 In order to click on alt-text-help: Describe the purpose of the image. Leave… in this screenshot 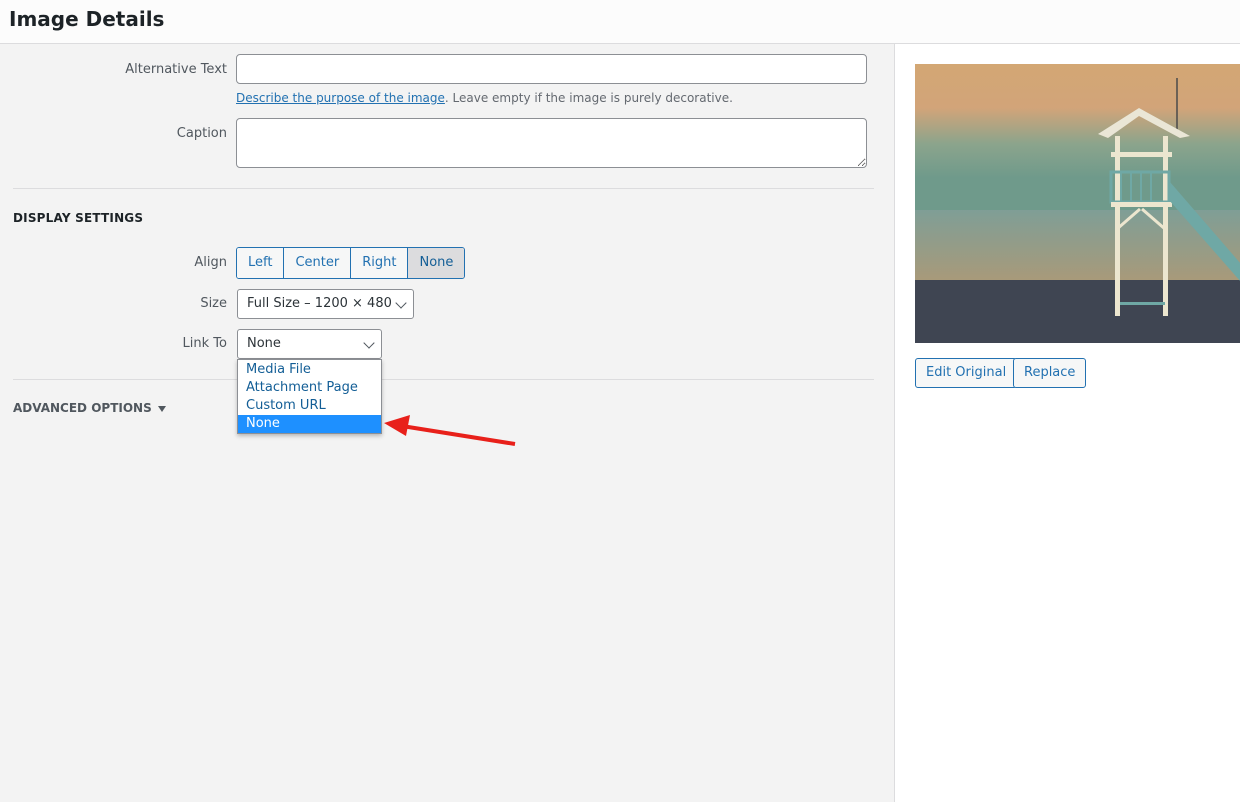, I will do `click(484, 98)`.